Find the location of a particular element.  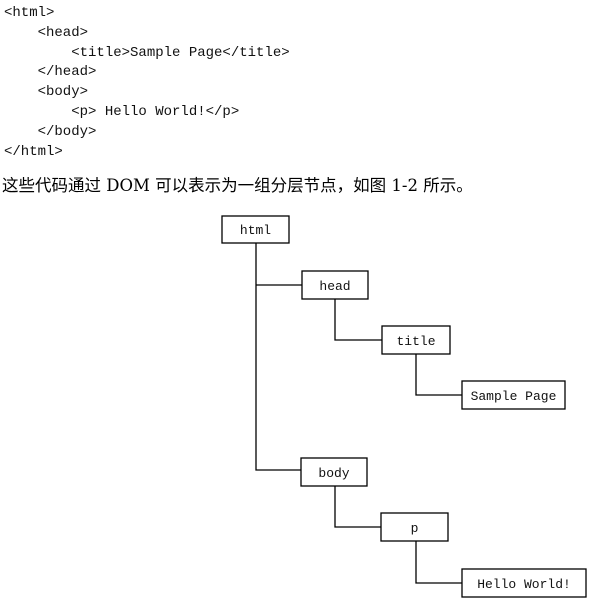

node-p-text: Hello World! is located at coordinates (524, 583).